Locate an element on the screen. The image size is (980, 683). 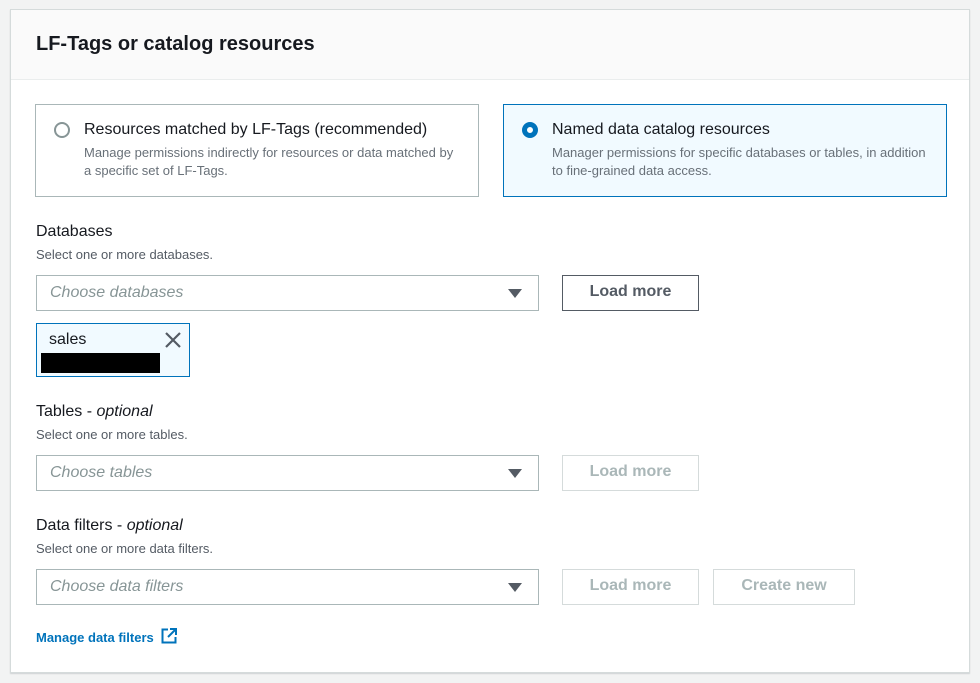
manage-data-filters-label: Manage data filters is located at coordinates (95, 637).